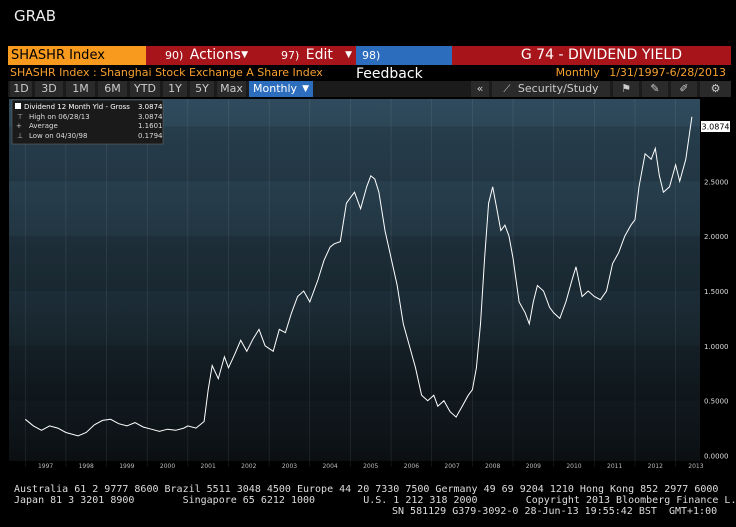  Describe the element at coordinates (573, 466) in the screenshot. I see `x-tick-label: 2010` at that location.